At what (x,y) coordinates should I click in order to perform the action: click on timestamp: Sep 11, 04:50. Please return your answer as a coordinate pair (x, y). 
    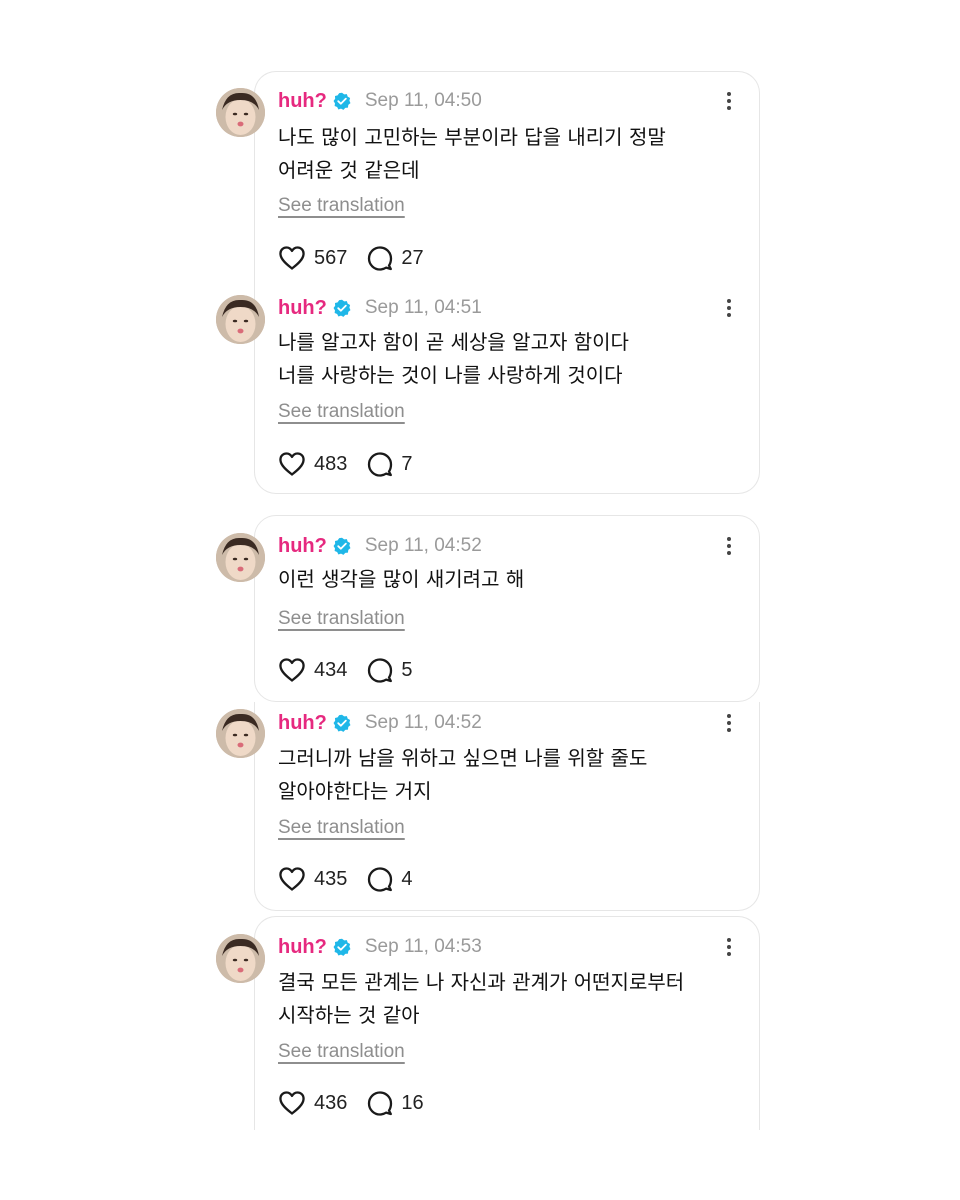
    Looking at the image, I should click on (423, 100).